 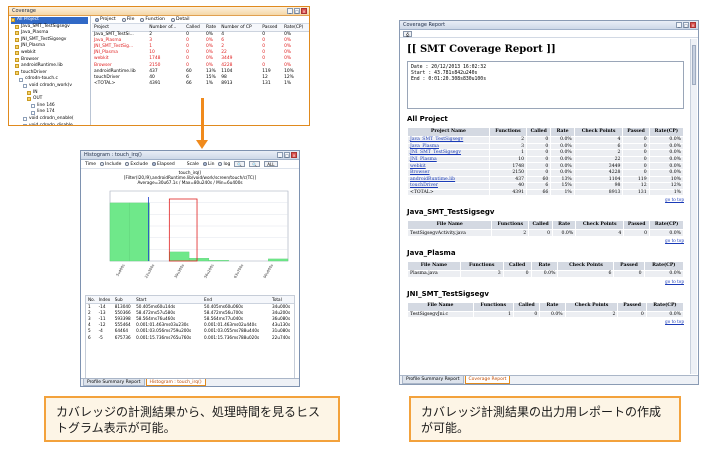 I want to click on tree-item: OUT, so click(x=49, y=99).